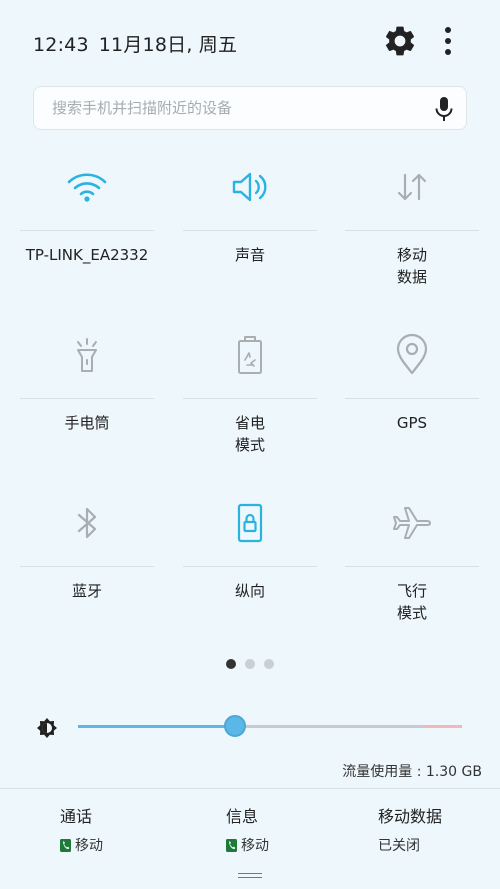 The height and width of the screenshot is (889, 500). I want to click on sim-messages-title: 信息, so click(242, 816).